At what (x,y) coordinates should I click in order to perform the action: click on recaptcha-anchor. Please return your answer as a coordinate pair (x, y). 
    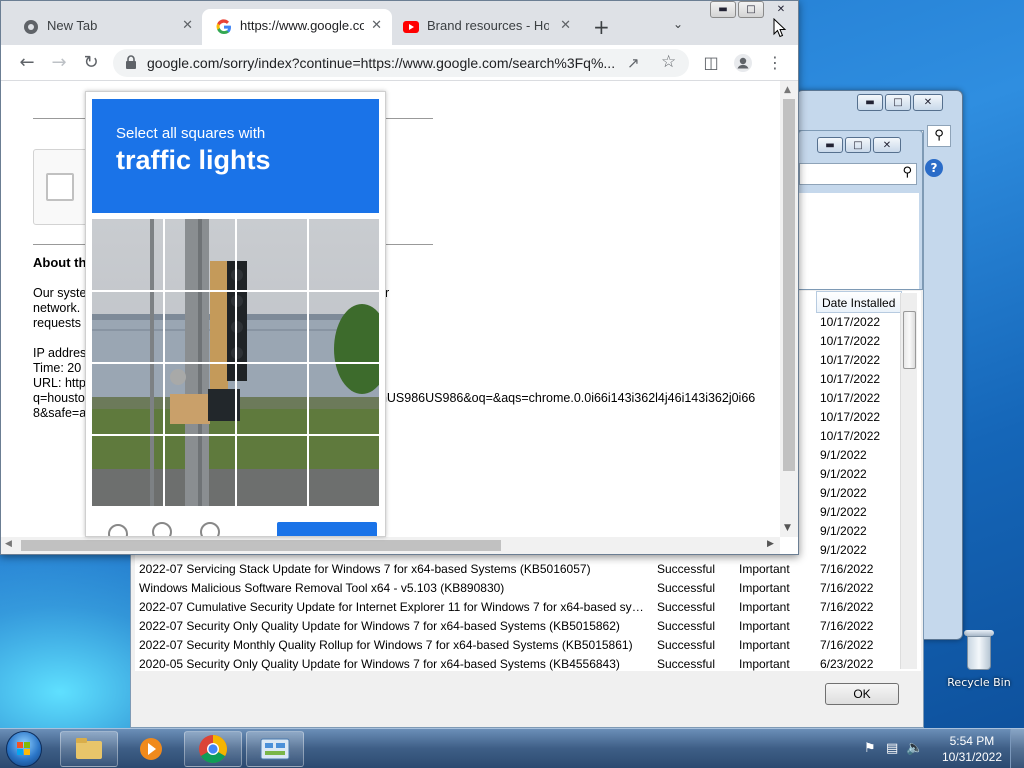
    Looking at the image, I should click on (63, 187).